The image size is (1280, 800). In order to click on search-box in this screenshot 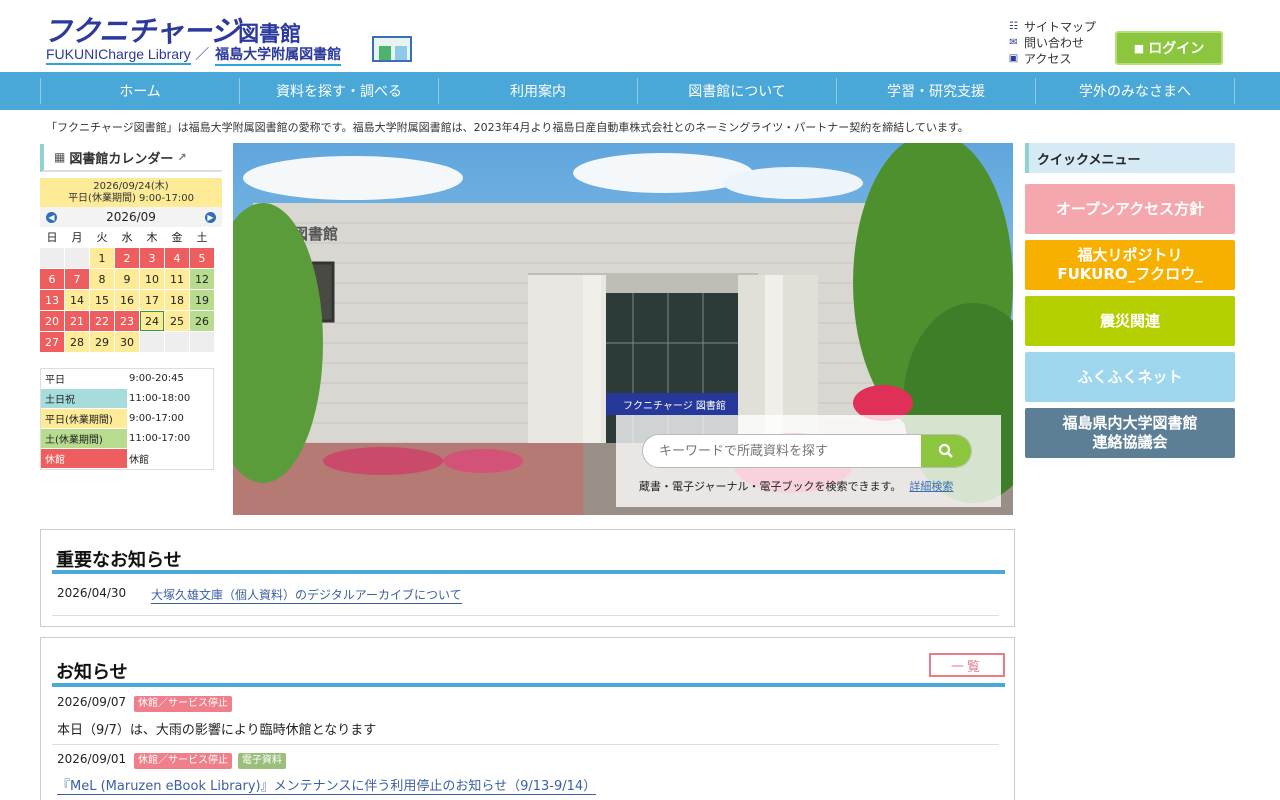, I will do `click(807, 451)`.